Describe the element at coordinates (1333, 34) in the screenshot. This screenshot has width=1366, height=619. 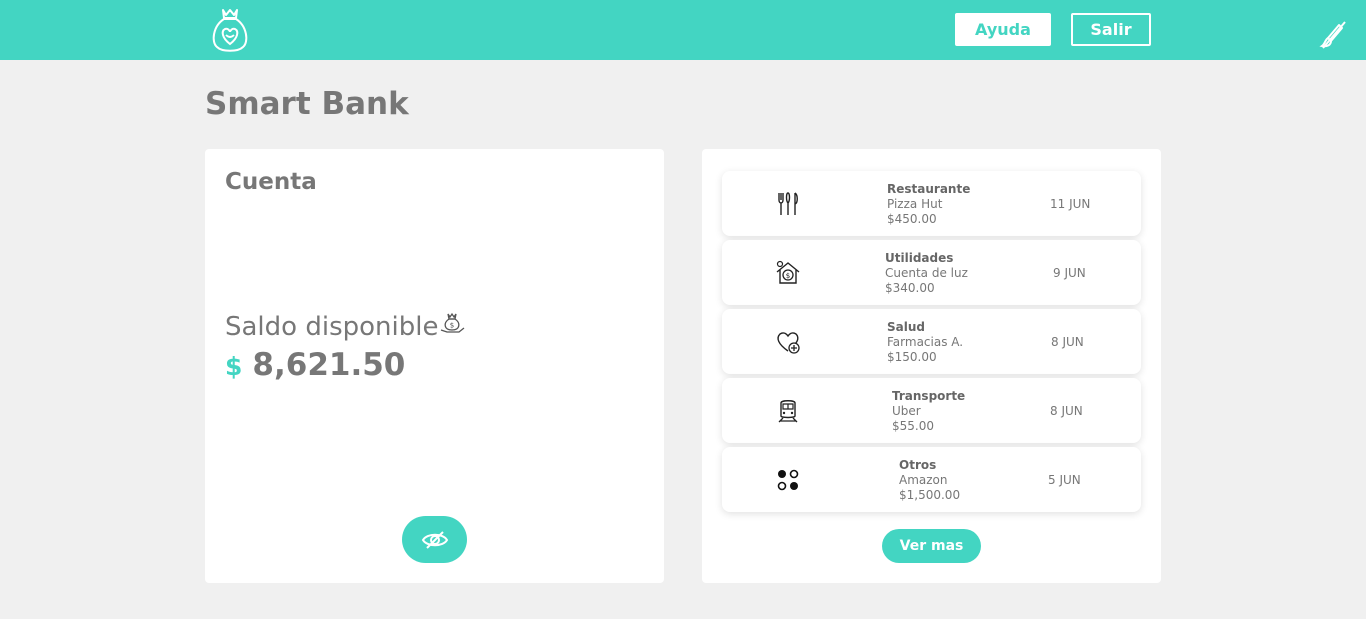
I see `no-brush-icon` at that location.